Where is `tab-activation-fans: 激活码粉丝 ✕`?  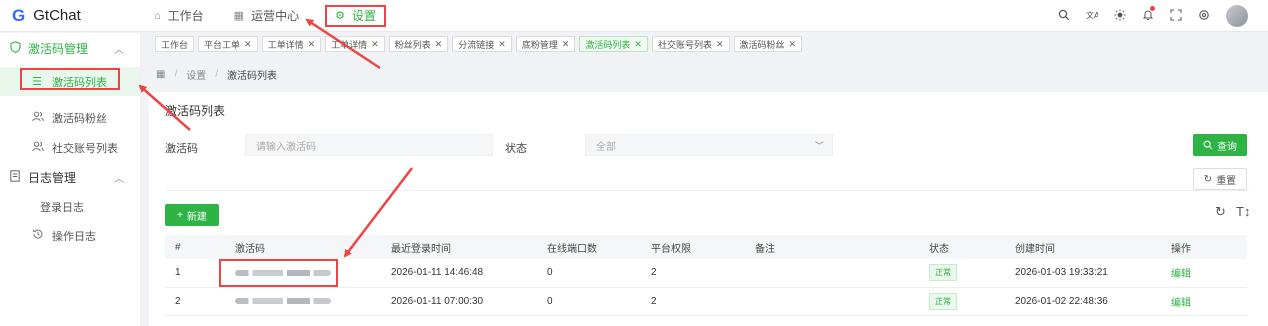
tab-activation-fans: 激活码粉丝 ✕ is located at coordinates (768, 44).